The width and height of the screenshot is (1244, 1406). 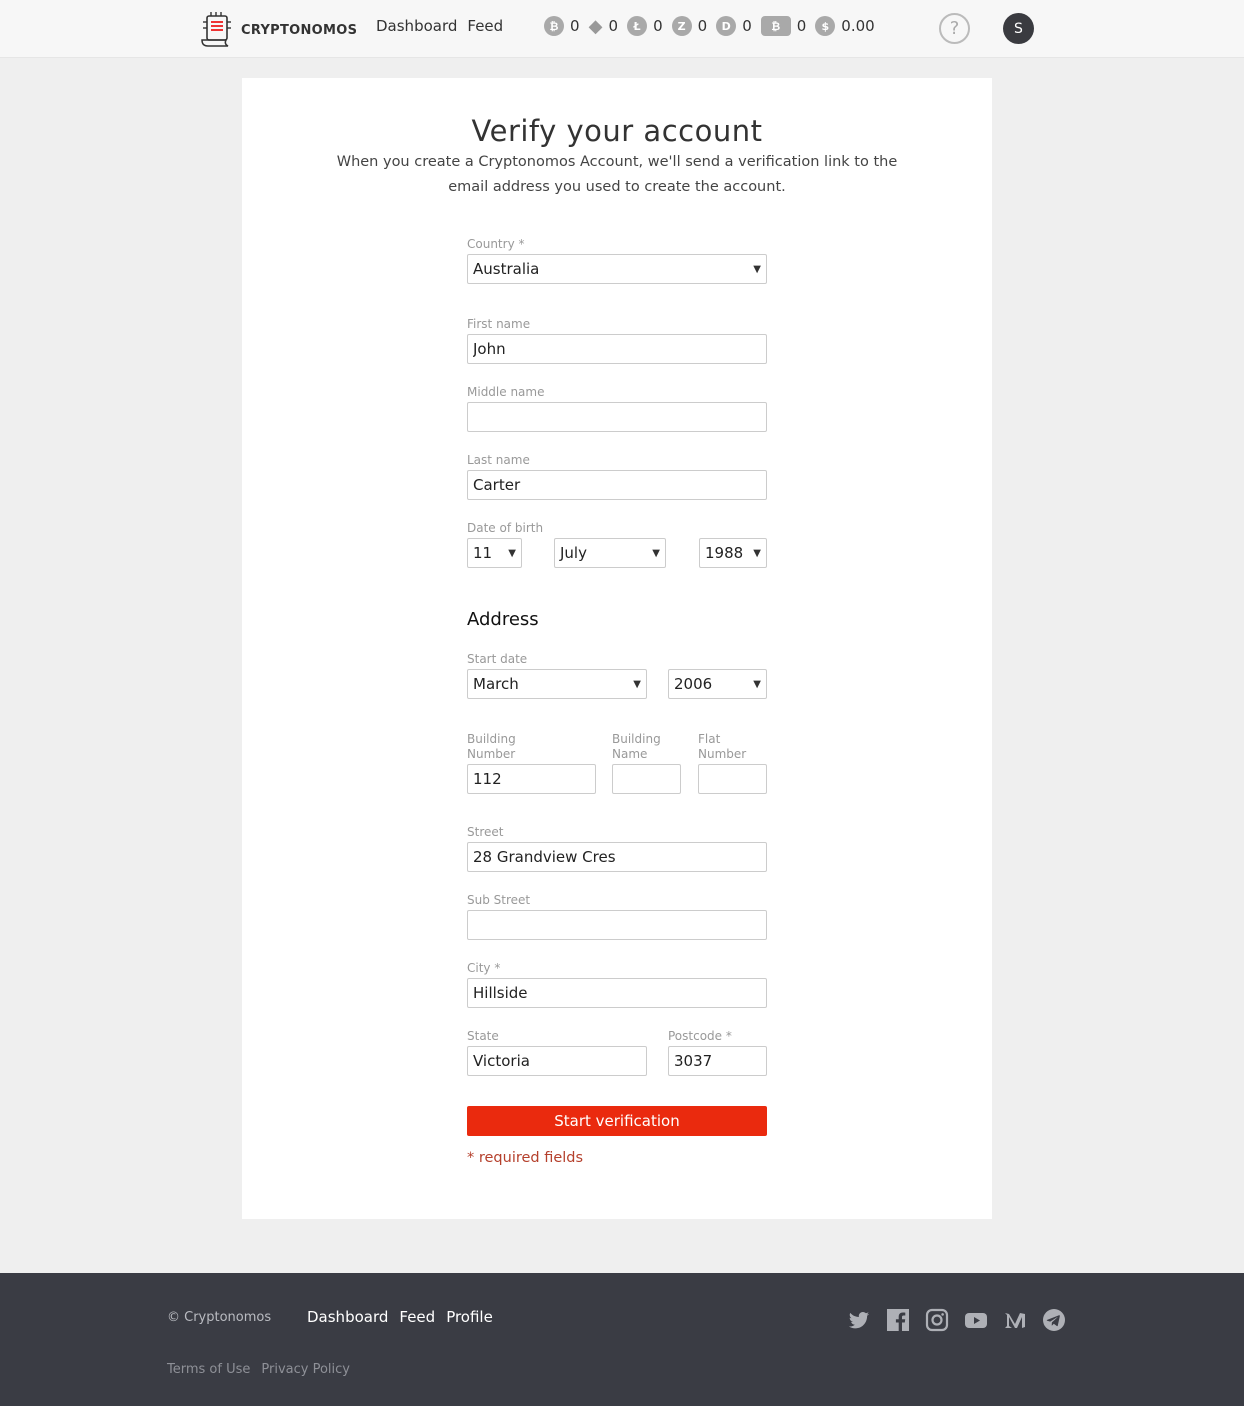 I want to click on terms-link: Terms of Use, so click(x=208, y=1369).